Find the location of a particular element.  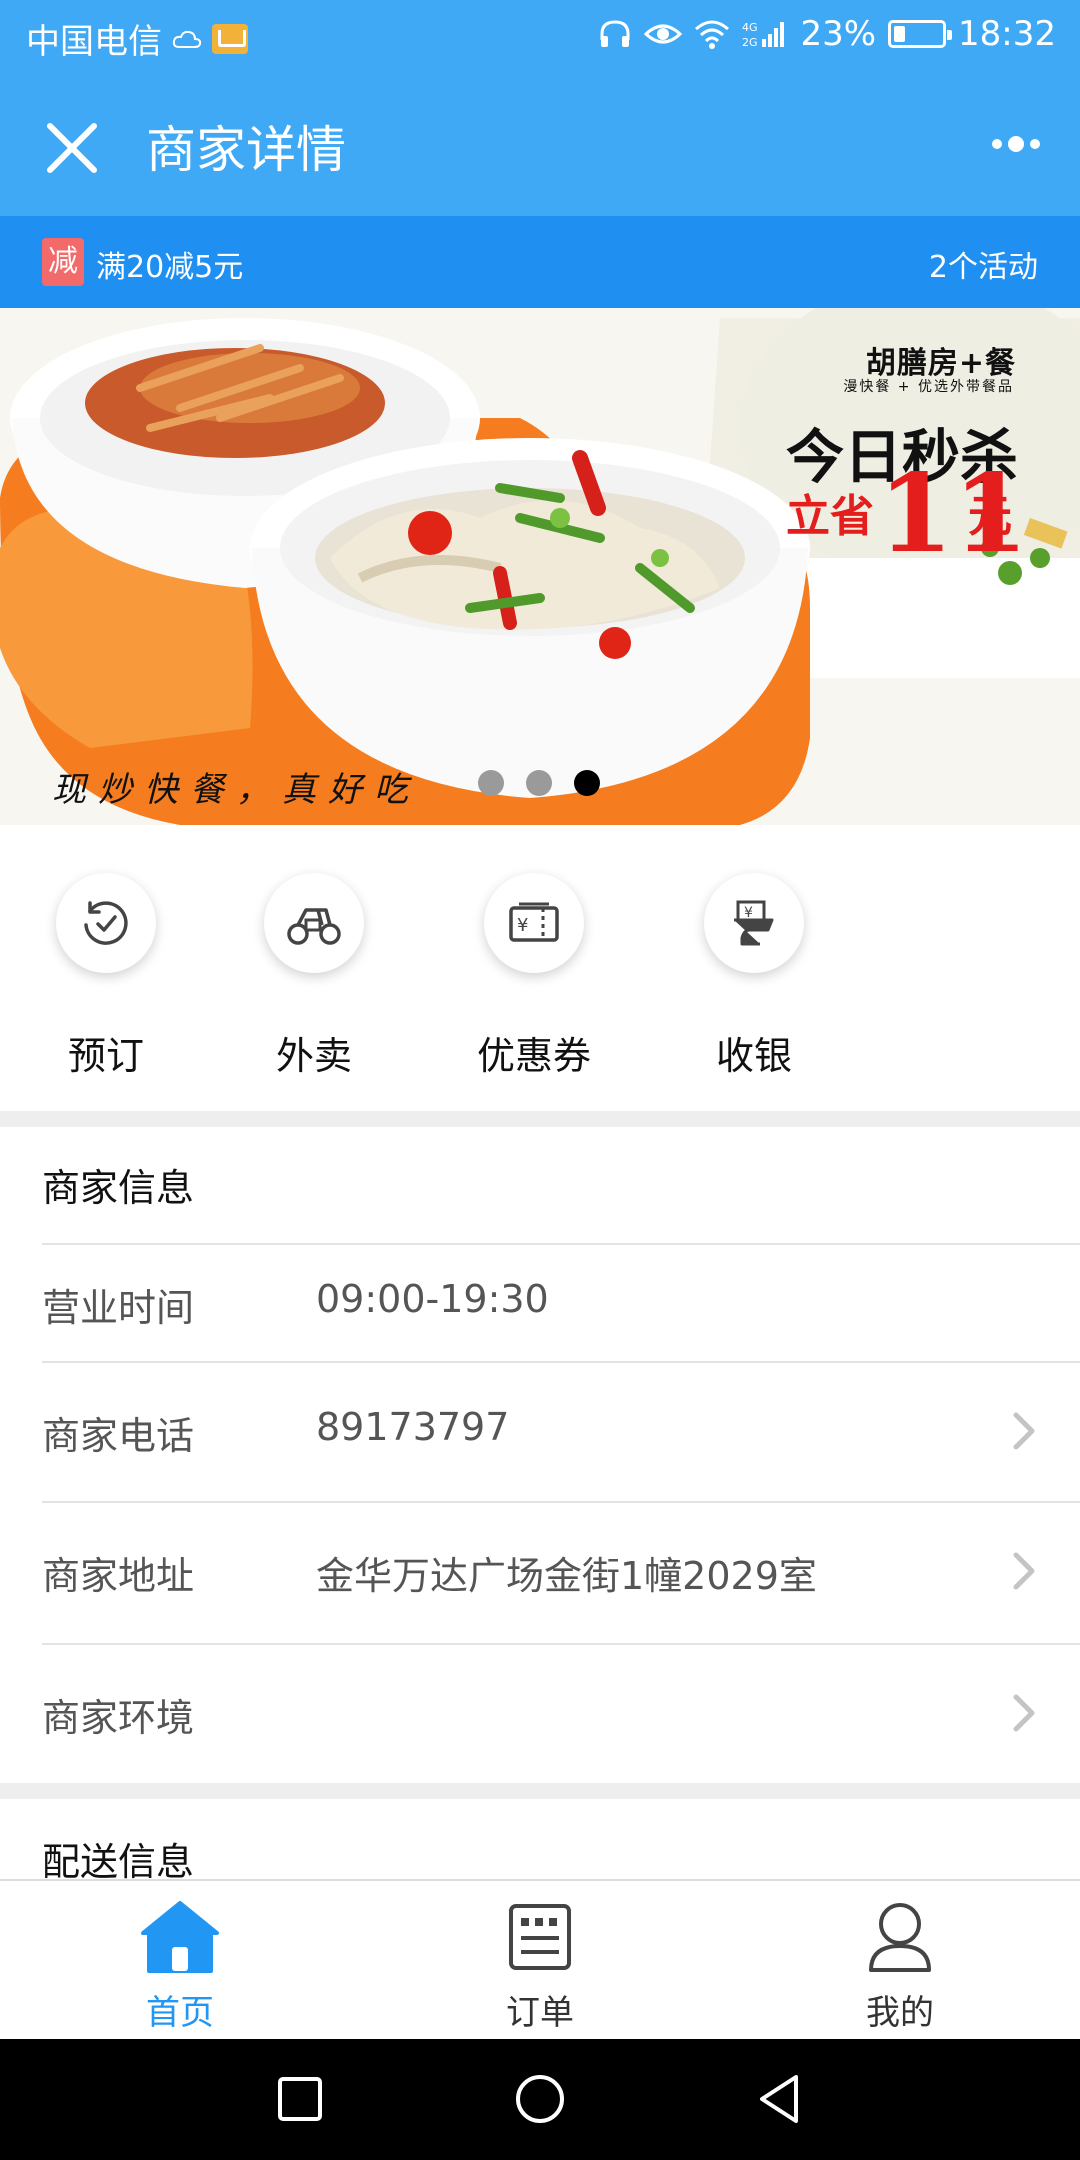

info-row-address: 商家地址 金华万达广场金街1幢2029室 is located at coordinates (561, 1572).